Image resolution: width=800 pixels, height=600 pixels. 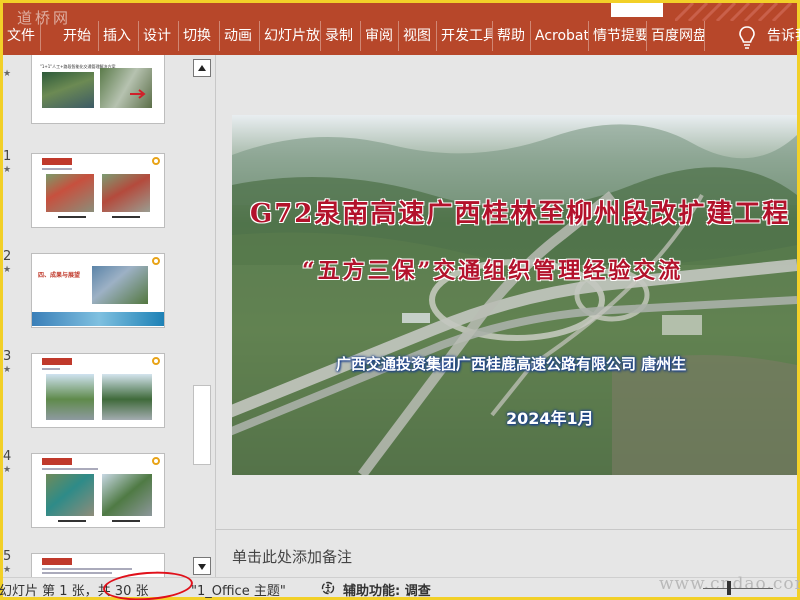 I want to click on slide-thumbnail: "1+1"人工+路段智能化交通管理解决方案, so click(x=98, y=89).